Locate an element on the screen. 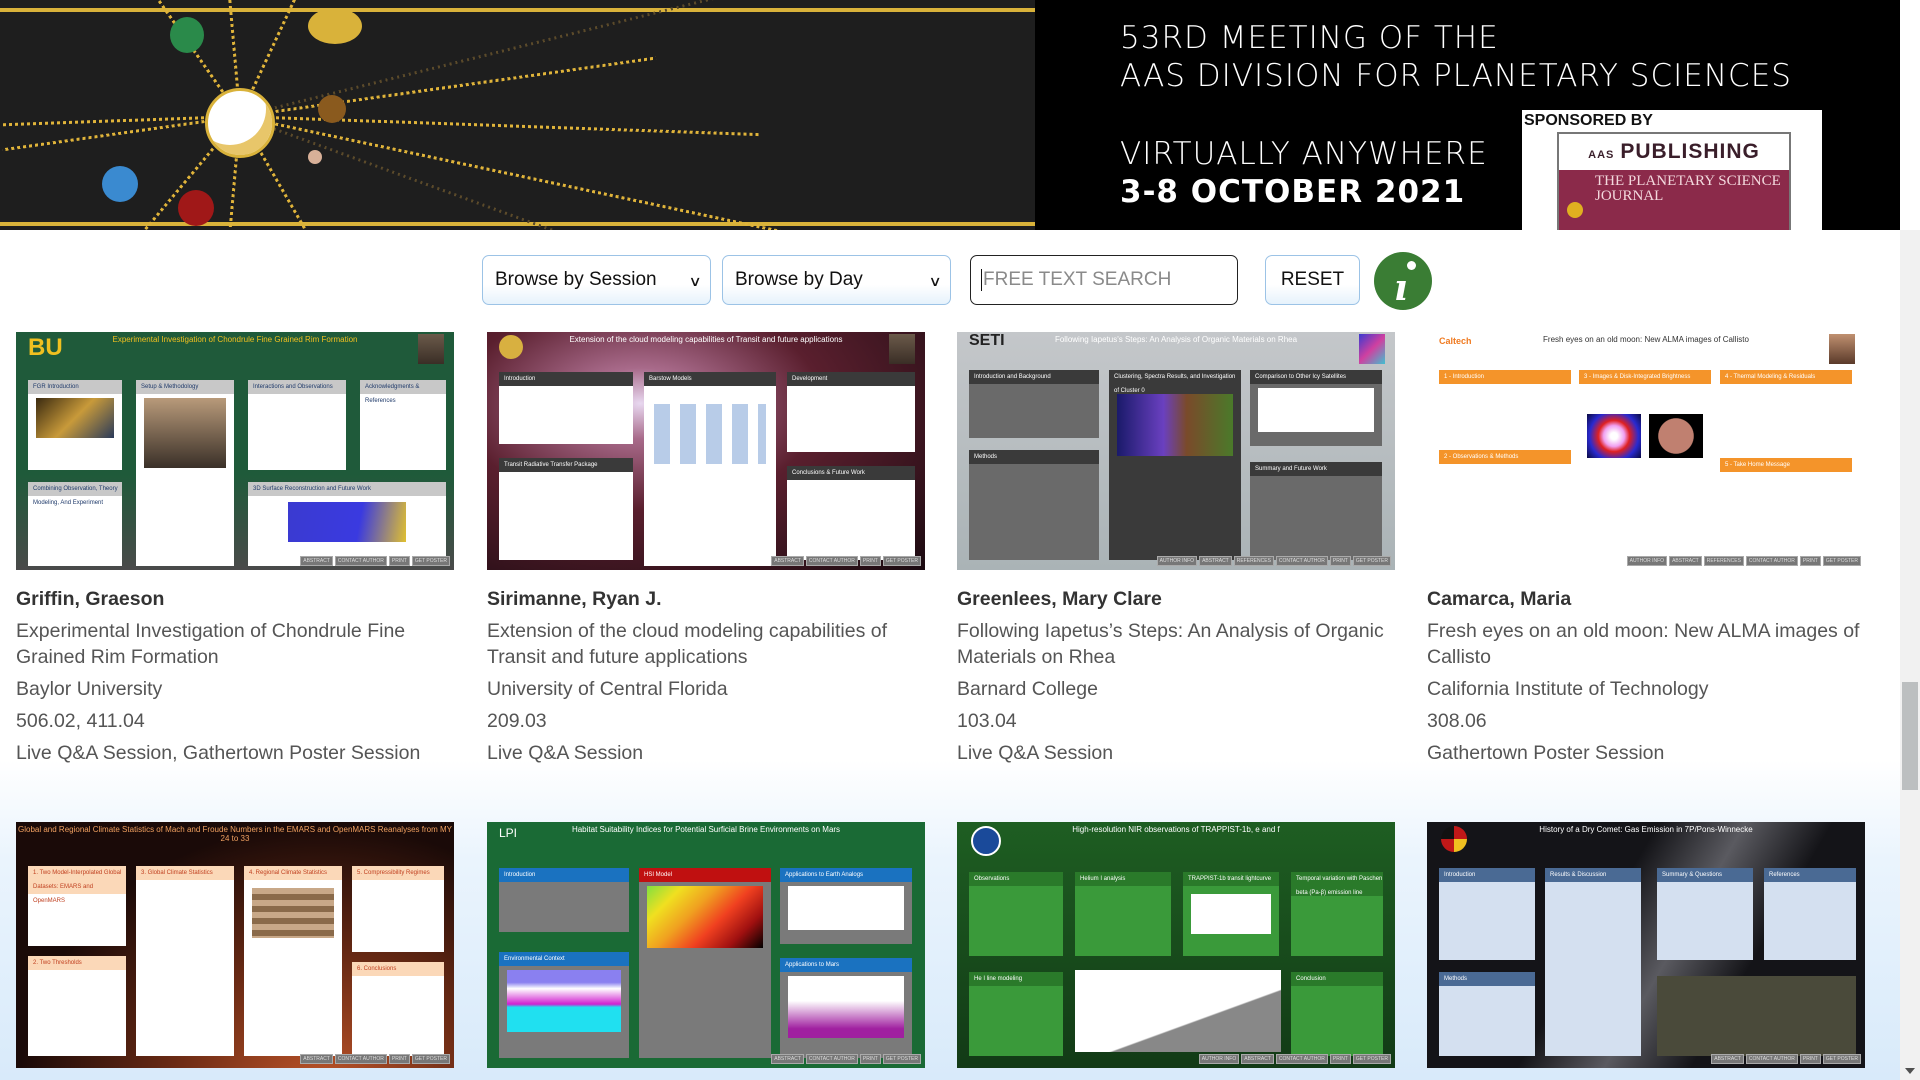  poster-panel: 2. Two Thresholds is located at coordinates (77, 1006).